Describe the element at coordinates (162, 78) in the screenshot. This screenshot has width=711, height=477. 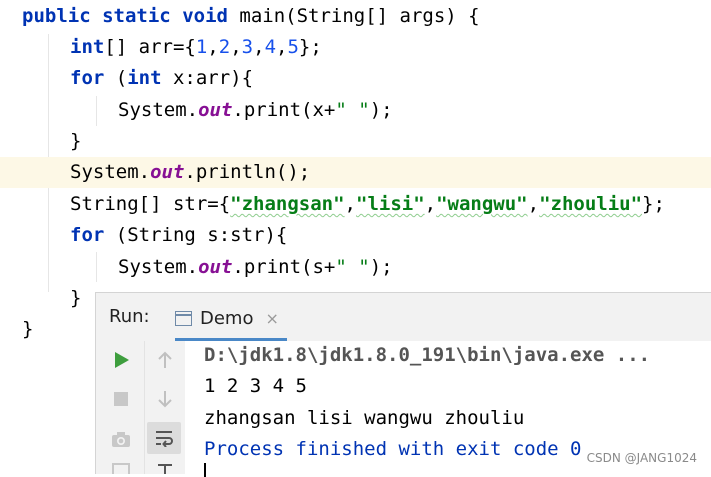
I see `code-line: for (int x:arr){` at that location.